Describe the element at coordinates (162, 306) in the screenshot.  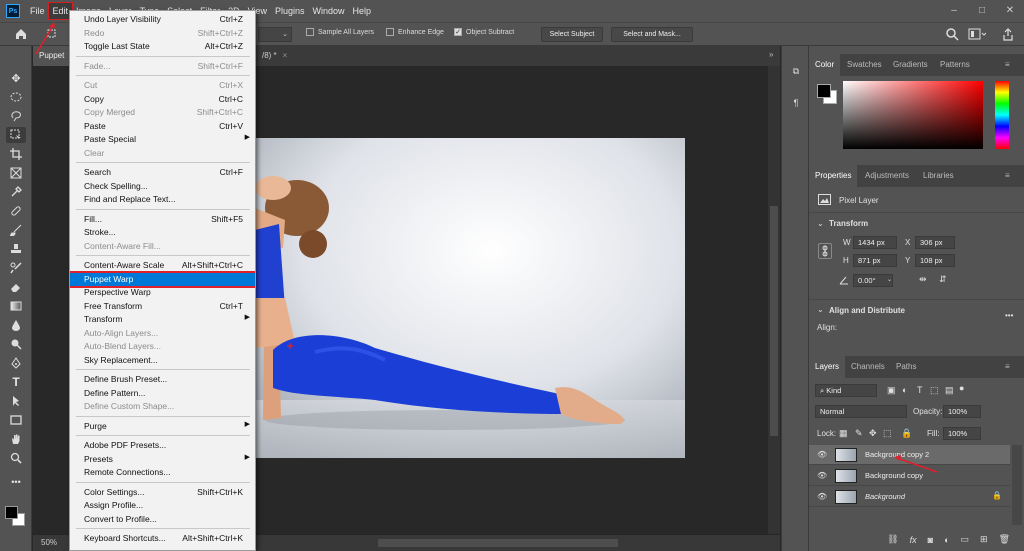
I see `menu-item-free-transform: Free Transform Ctrl+T` at that location.